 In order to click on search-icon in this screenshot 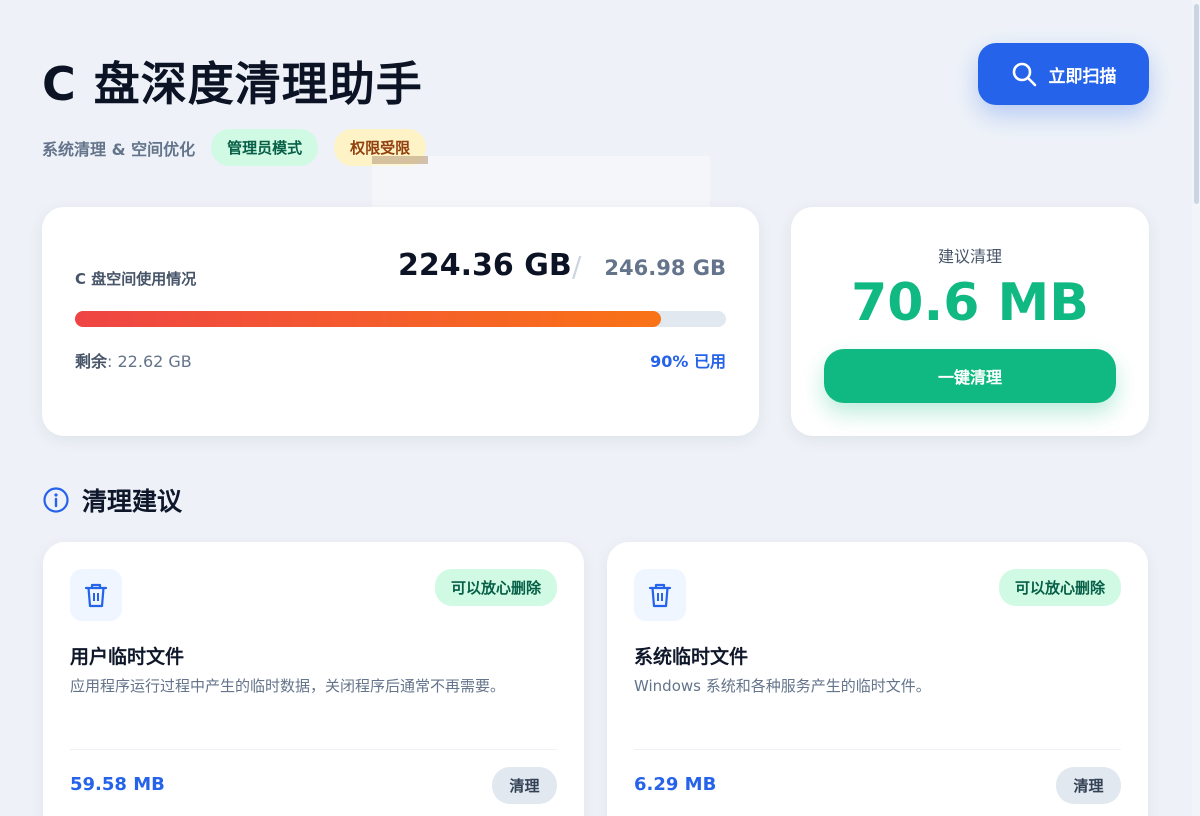, I will do `click(1024, 74)`.